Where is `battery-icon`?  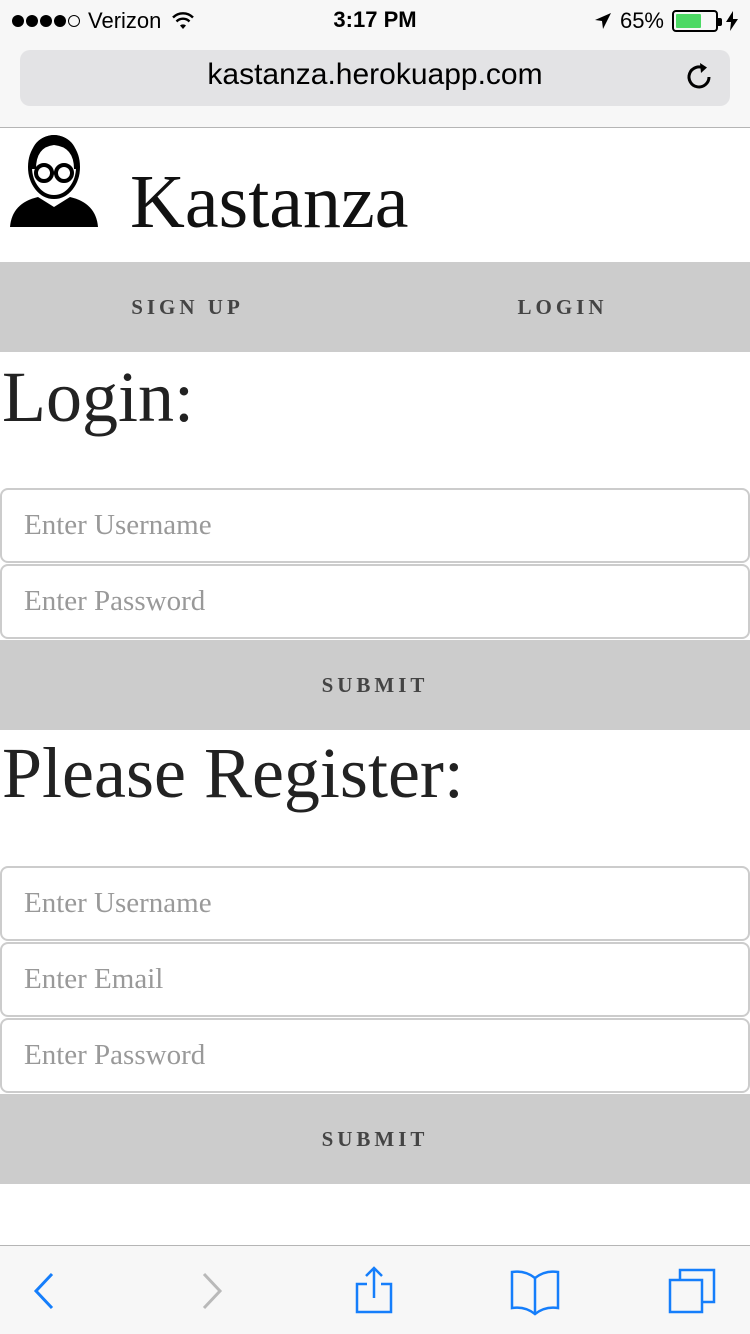
battery-icon is located at coordinates (697, 21).